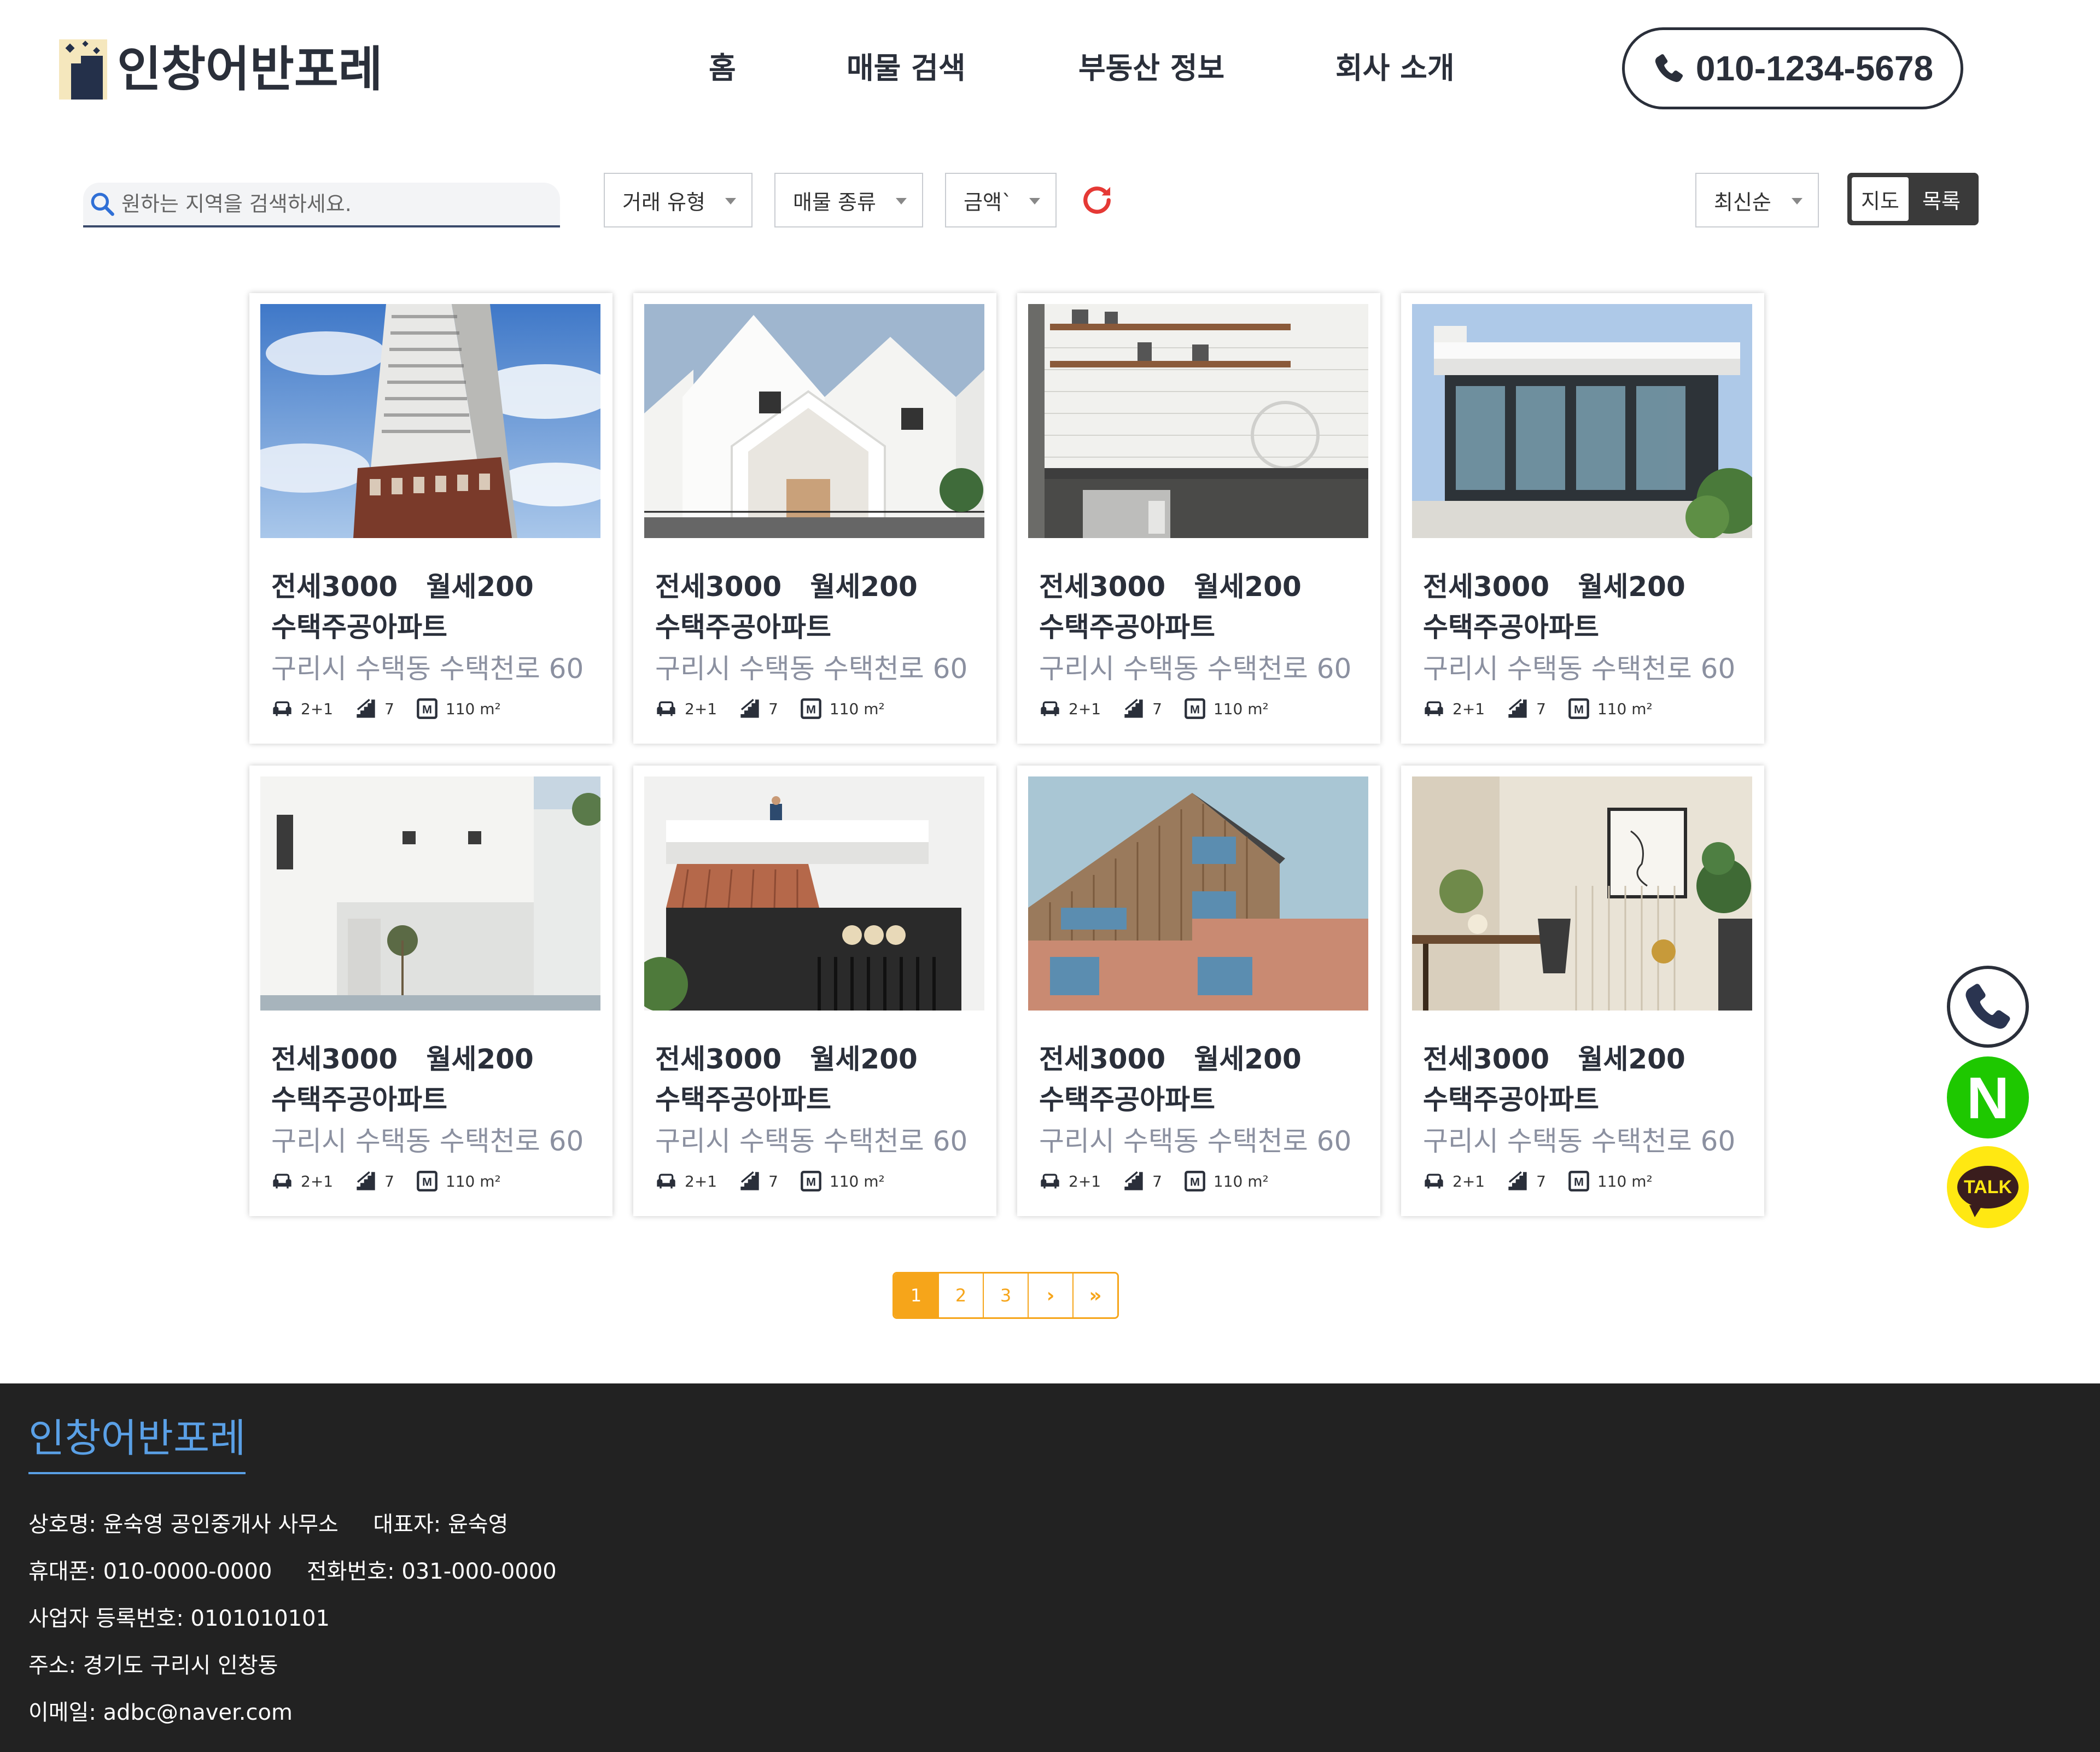 This screenshot has width=2100, height=1752. What do you see at coordinates (137, 1443) in the screenshot?
I see `footer-title: 인창어반포레` at bounding box center [137, 1443].